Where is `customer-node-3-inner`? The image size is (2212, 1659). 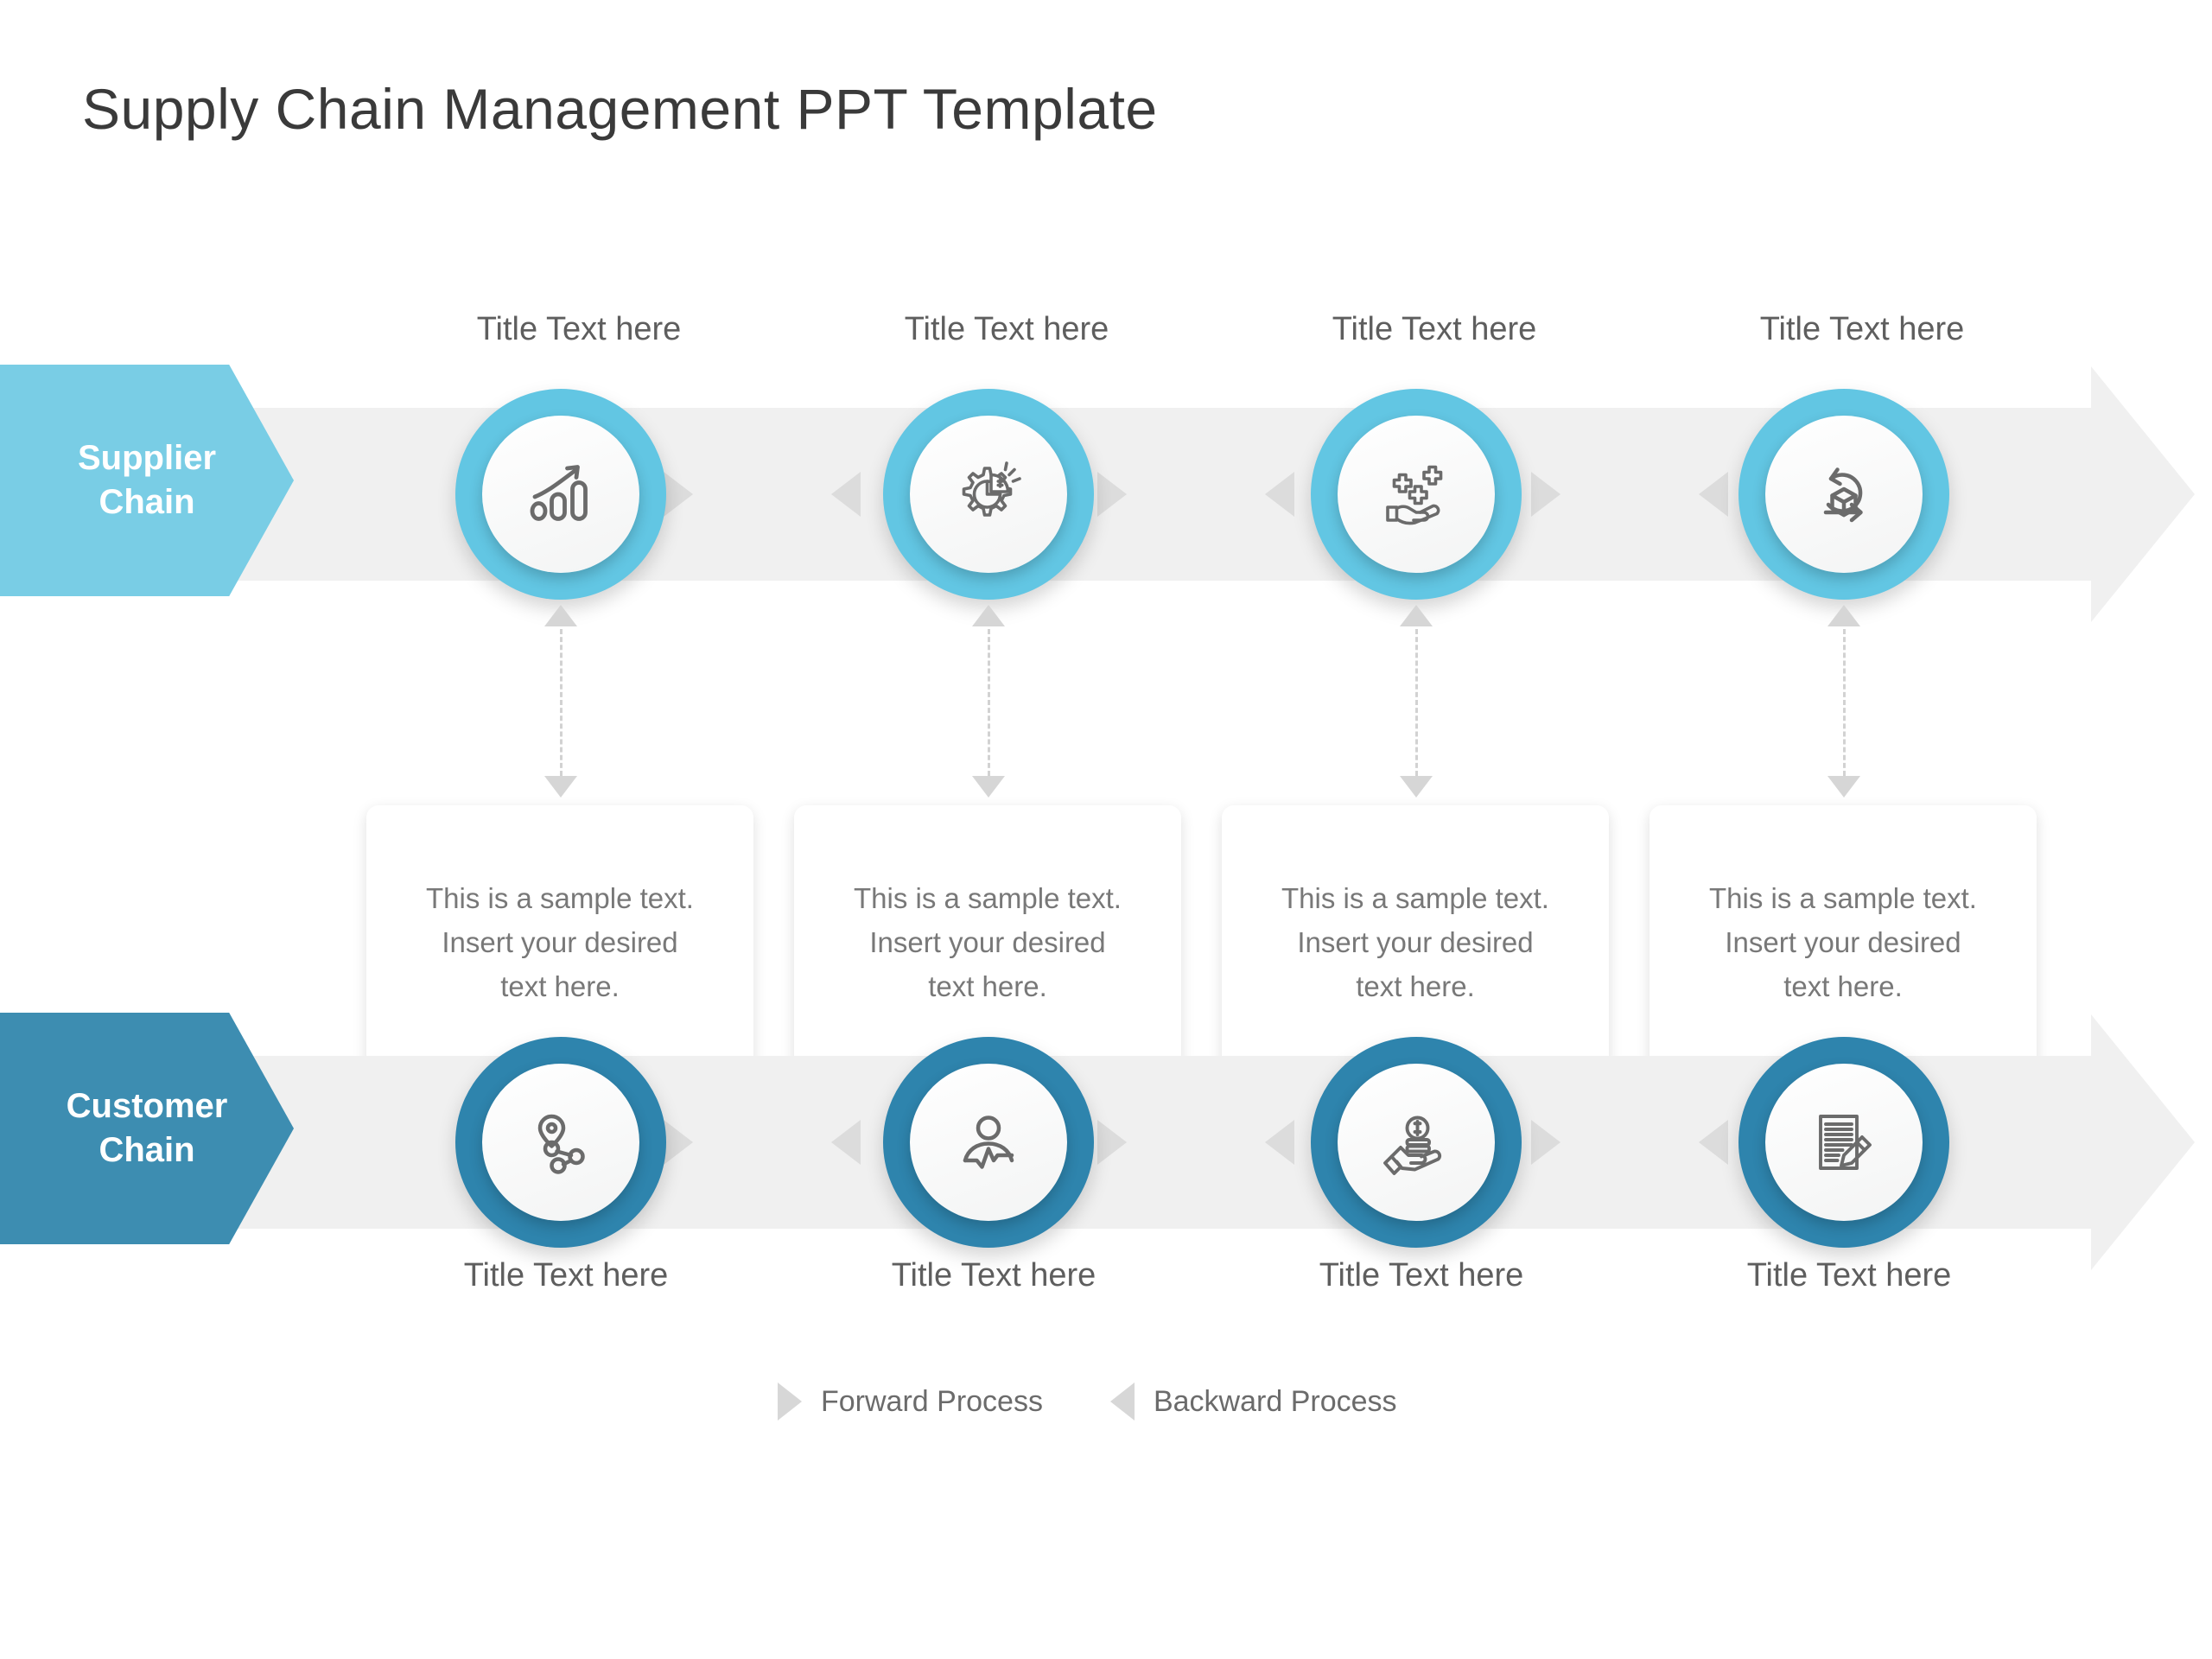
customer-node-3-inner is located at coordinates (1416, 1142).